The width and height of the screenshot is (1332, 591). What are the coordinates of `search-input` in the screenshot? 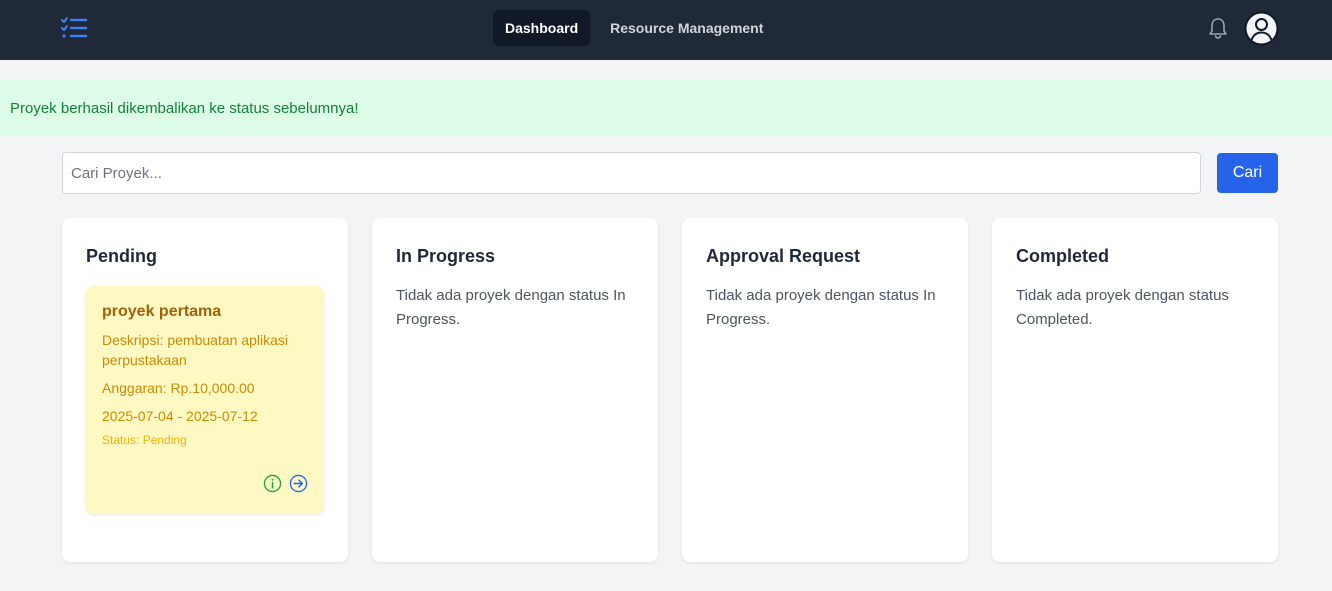 It's located at (631, 173).